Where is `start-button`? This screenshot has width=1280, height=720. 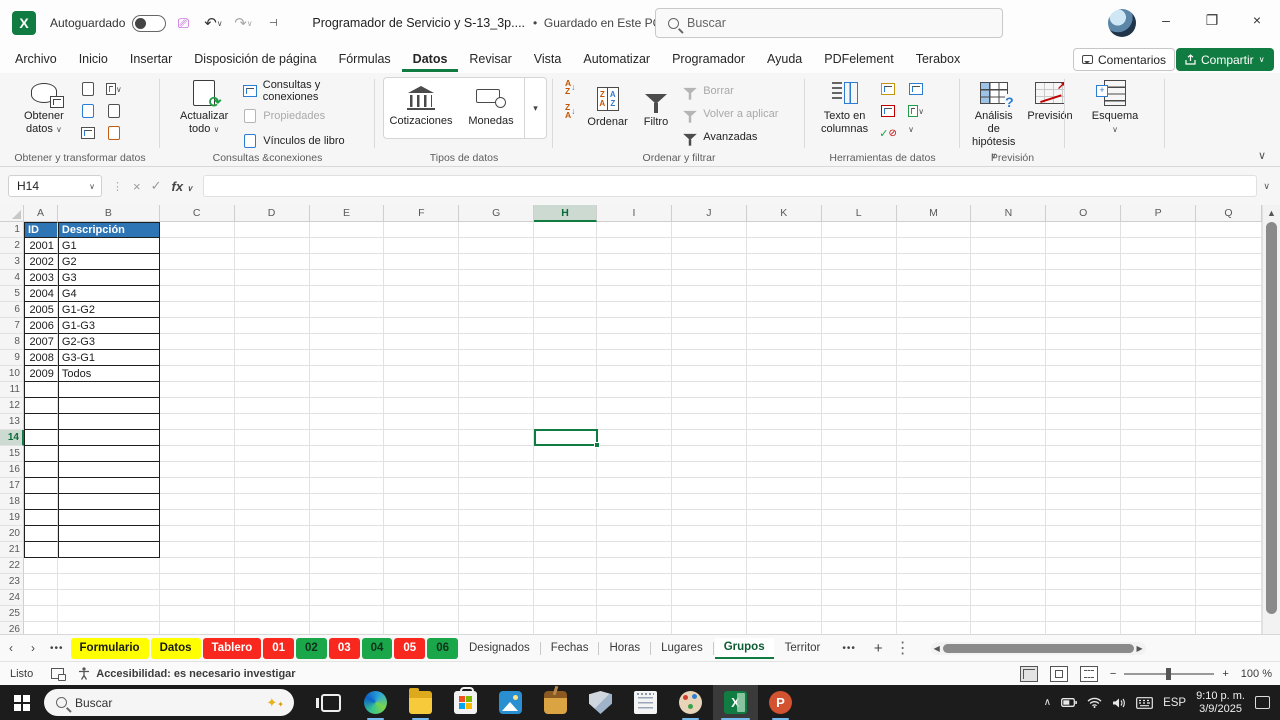 start-button is located at coordinates (22, 702).